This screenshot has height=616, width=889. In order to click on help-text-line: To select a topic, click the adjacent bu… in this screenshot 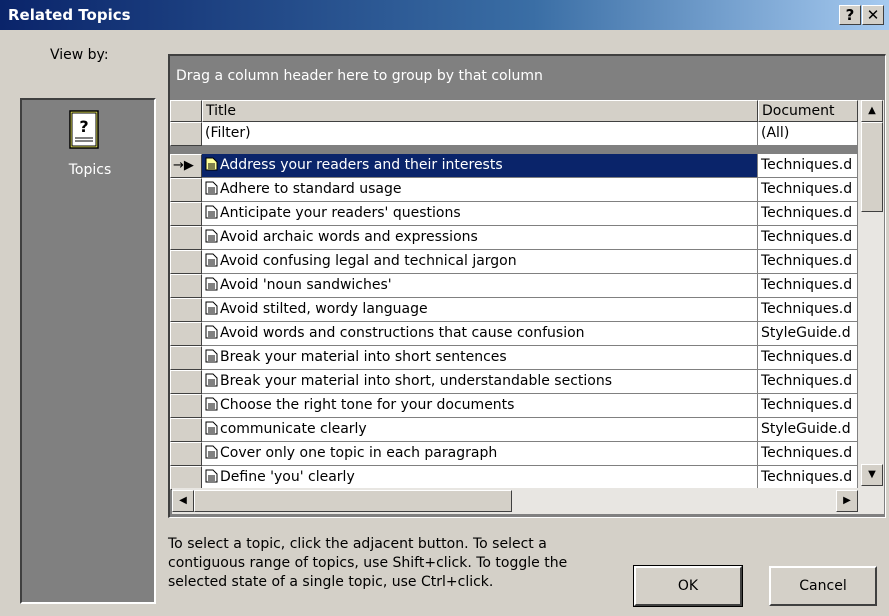, I will do `click(357, 544)`.